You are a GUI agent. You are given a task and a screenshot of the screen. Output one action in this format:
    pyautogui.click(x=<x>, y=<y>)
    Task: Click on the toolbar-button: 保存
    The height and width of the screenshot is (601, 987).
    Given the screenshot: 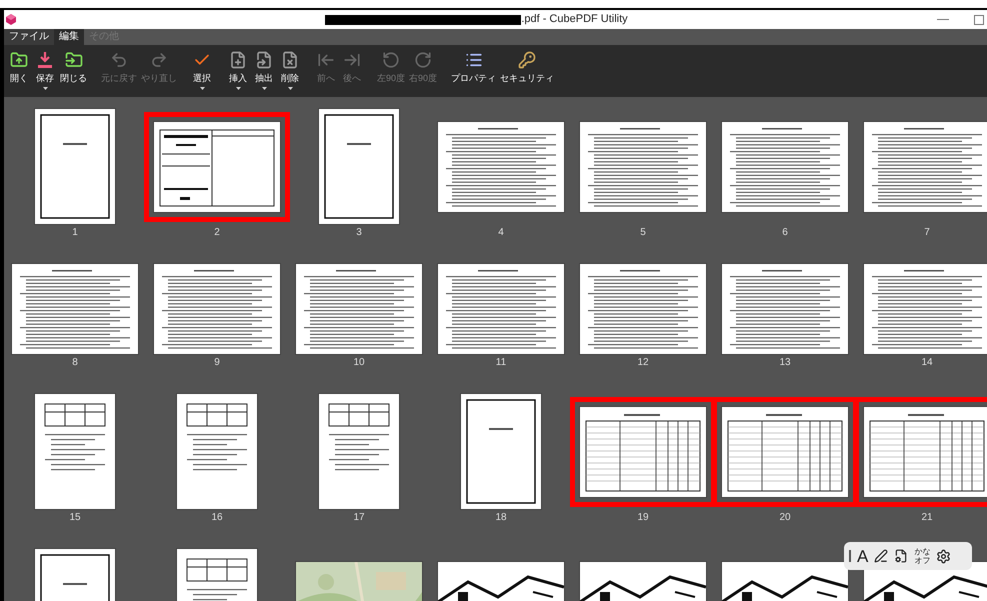 What is the action you would take?
    pyautogui.click(x=45, y=70)
    